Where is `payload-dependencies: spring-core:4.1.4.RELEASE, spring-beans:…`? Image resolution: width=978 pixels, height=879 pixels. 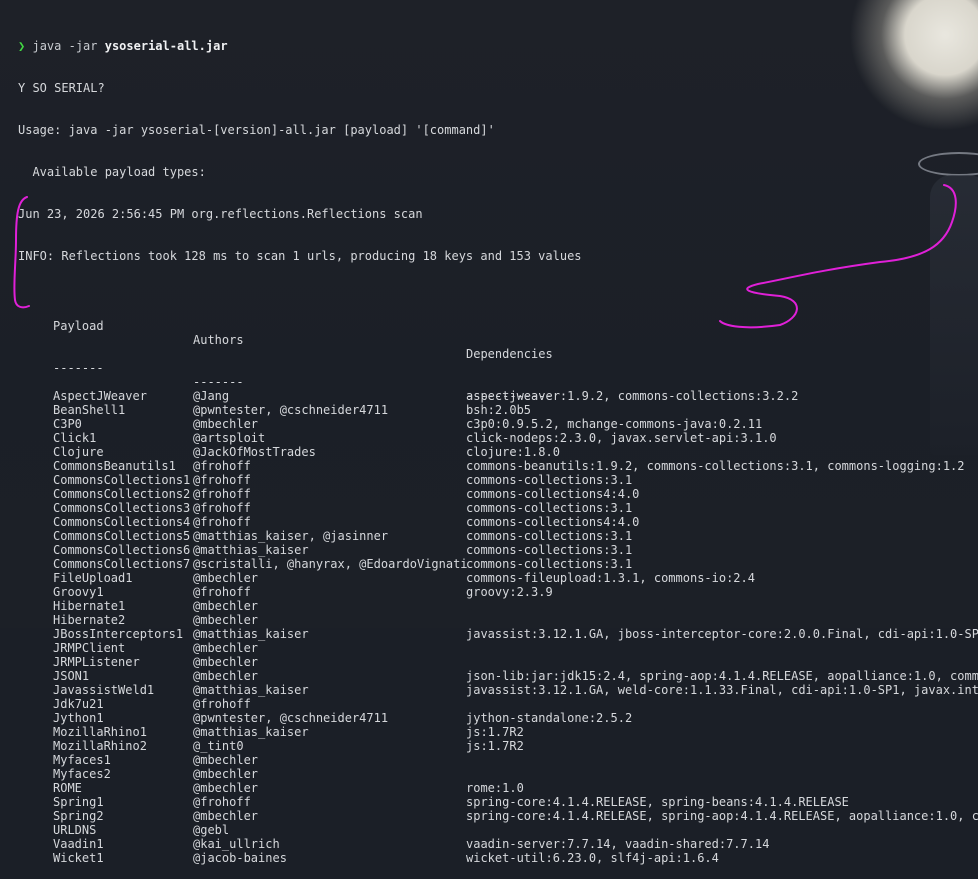
payload-dependencies: spring-core:4.1.4.RELEASE, spring-beans:… is located at coordinates (657, 802).